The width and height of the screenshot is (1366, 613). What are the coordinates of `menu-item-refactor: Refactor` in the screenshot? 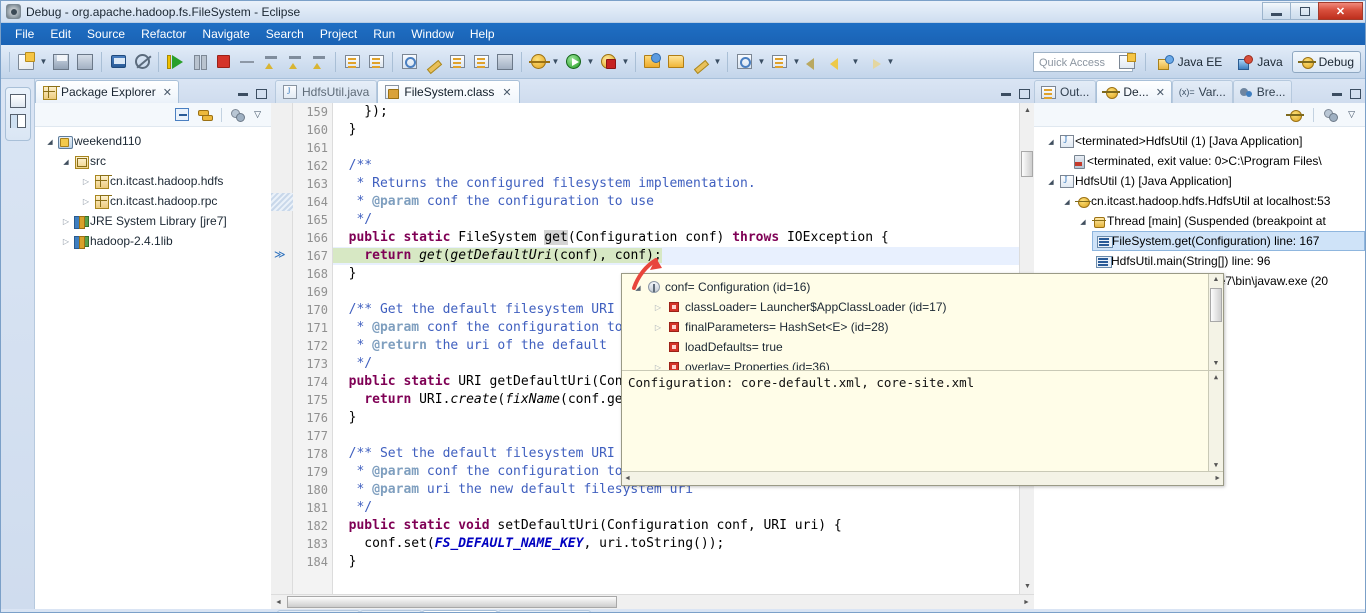 It's located at (163, 34).